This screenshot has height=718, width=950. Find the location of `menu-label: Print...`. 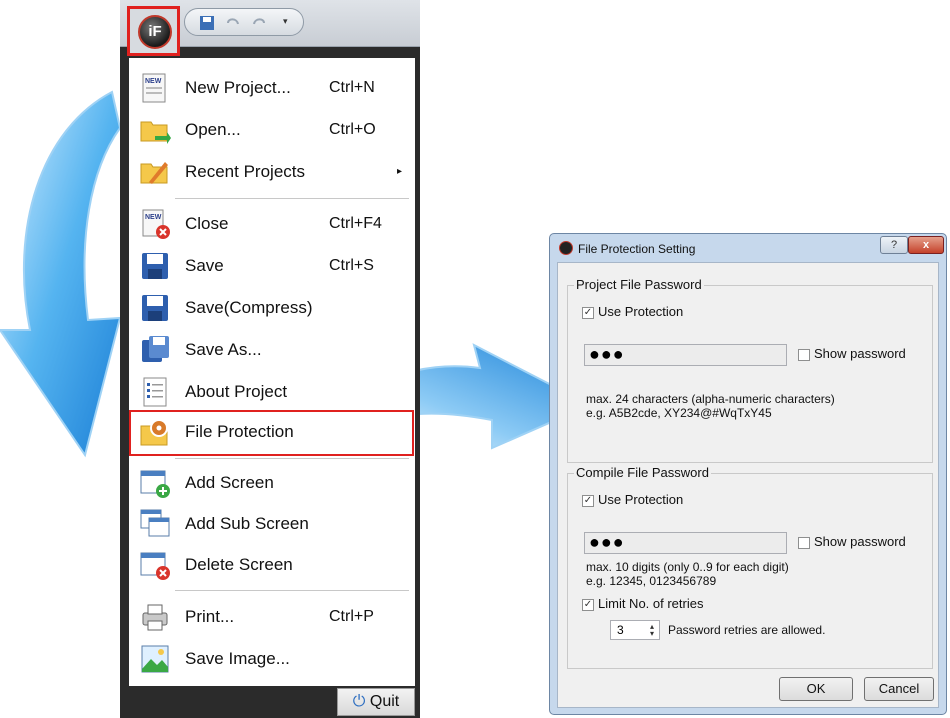

menu-label: Print... is located at coordinates (210, 616).